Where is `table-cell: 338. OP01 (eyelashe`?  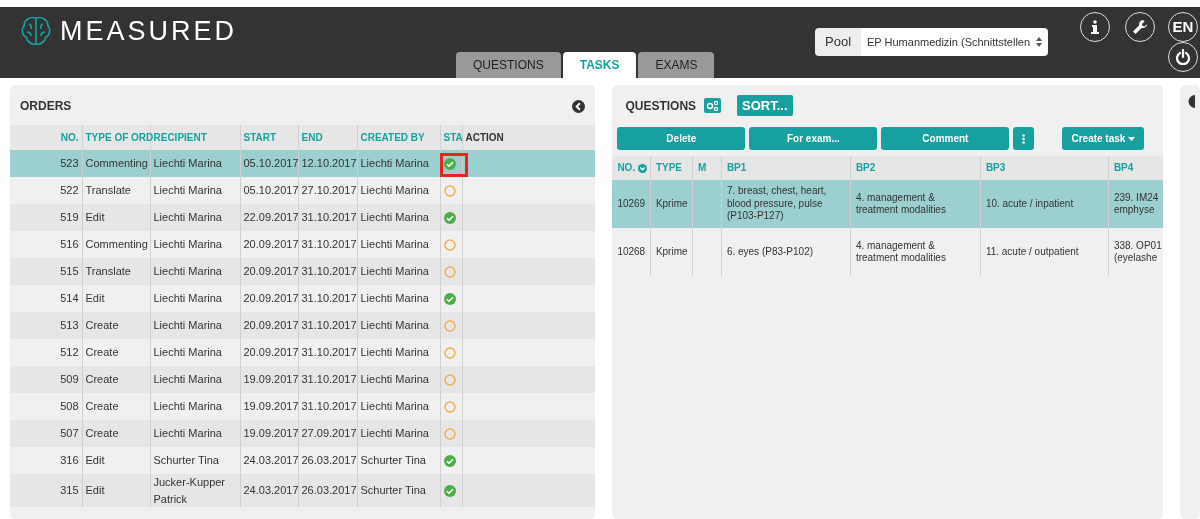 table-cell: 338. OP01 (eyelashe is located at coordinates (1136, 252).